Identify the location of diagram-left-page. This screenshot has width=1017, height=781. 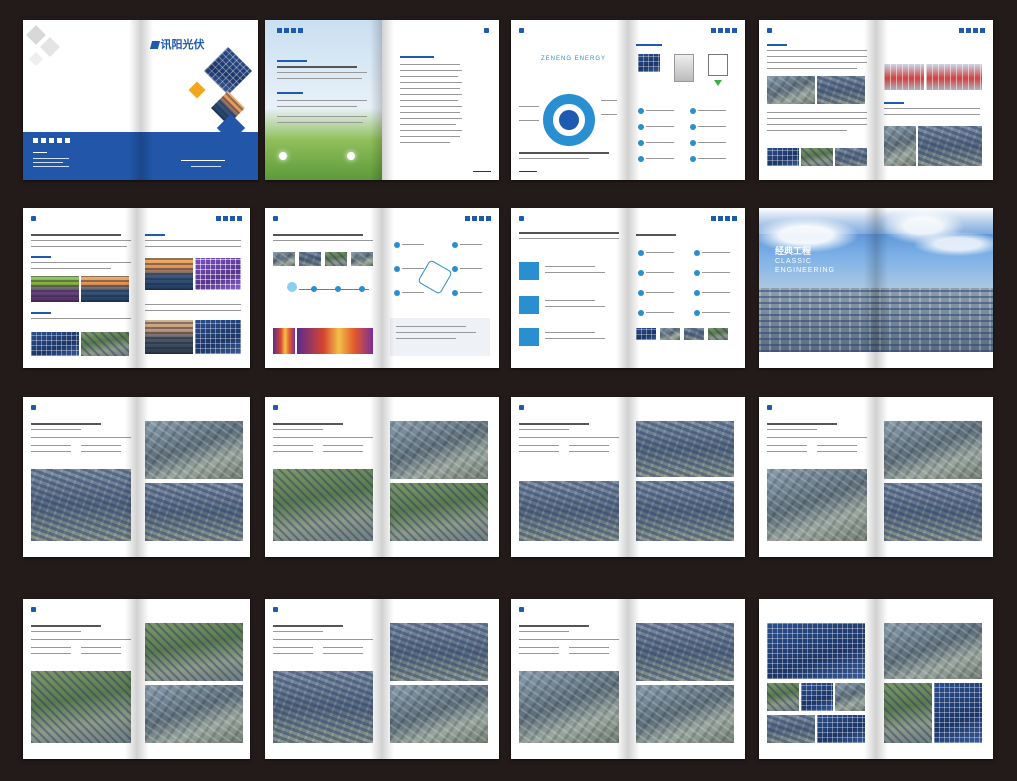
(323, 288).